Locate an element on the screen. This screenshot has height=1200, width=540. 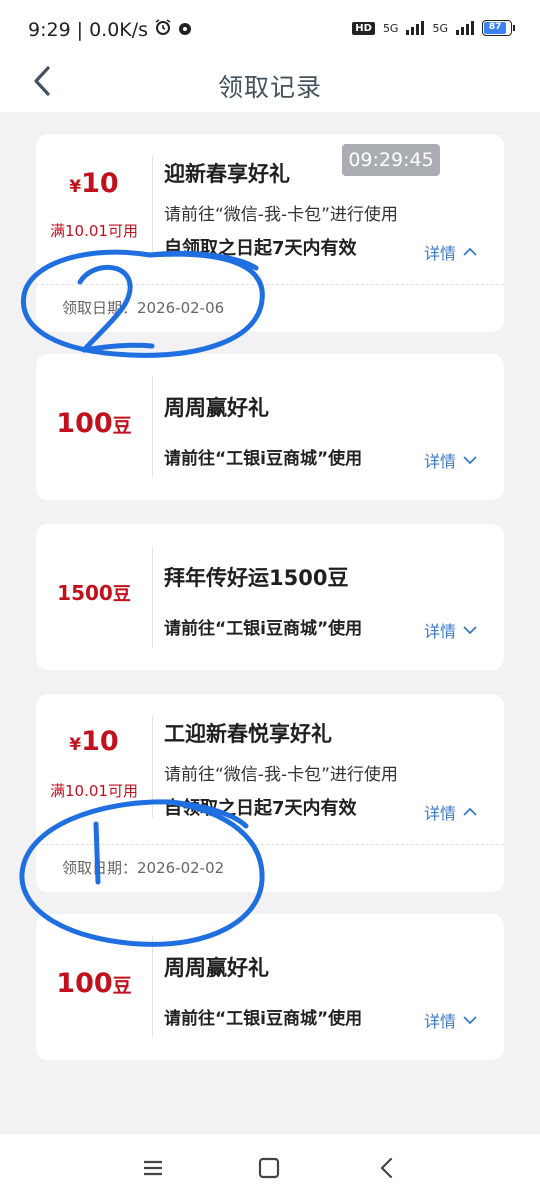
menu-button is located at coordinates (153, 1168).